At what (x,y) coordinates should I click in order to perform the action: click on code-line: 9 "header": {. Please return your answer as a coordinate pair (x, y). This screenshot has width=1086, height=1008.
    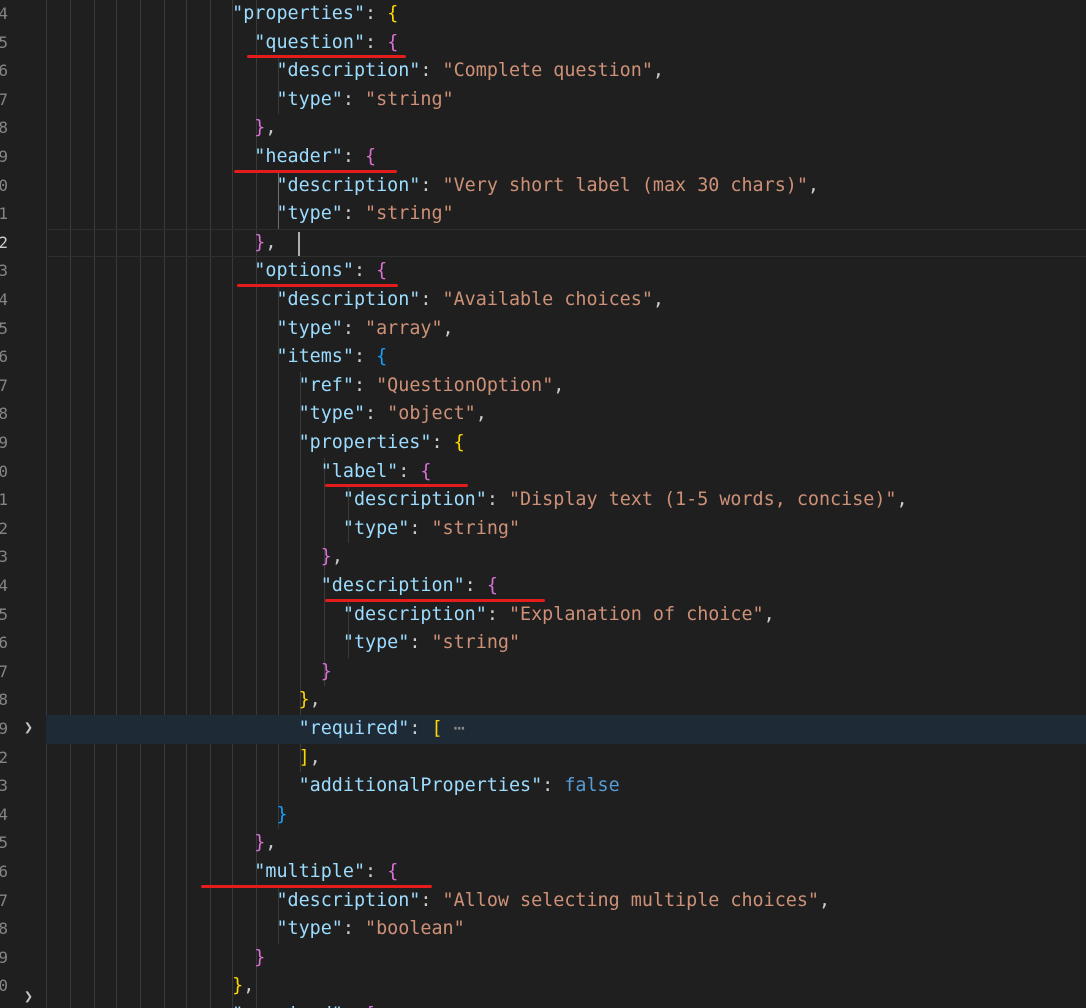
    Looking at the image, I should click on (543, 157).